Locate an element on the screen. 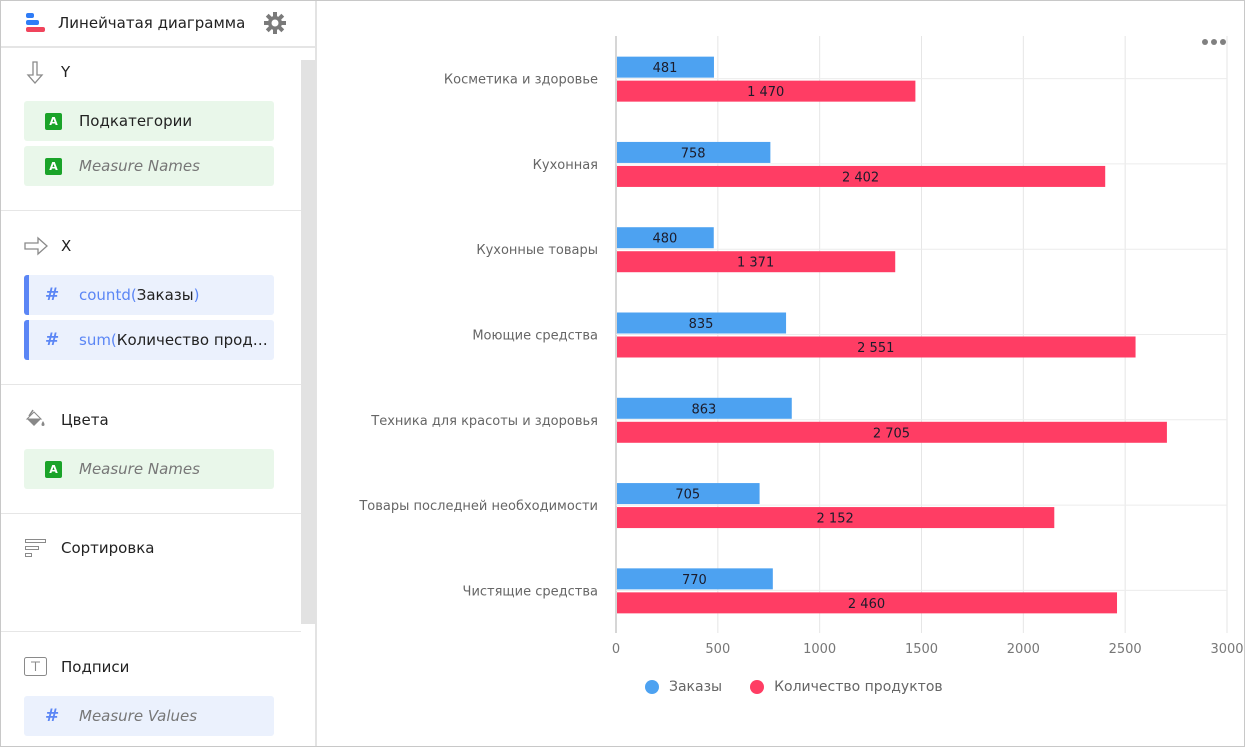  bar-value-label: 481 is located at coordinates (665, 68).